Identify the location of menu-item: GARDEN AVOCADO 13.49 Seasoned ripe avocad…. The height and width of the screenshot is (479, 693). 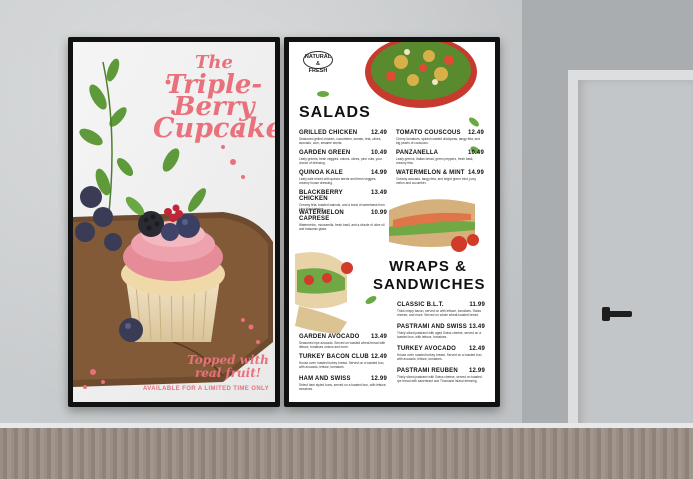
(343, 341).